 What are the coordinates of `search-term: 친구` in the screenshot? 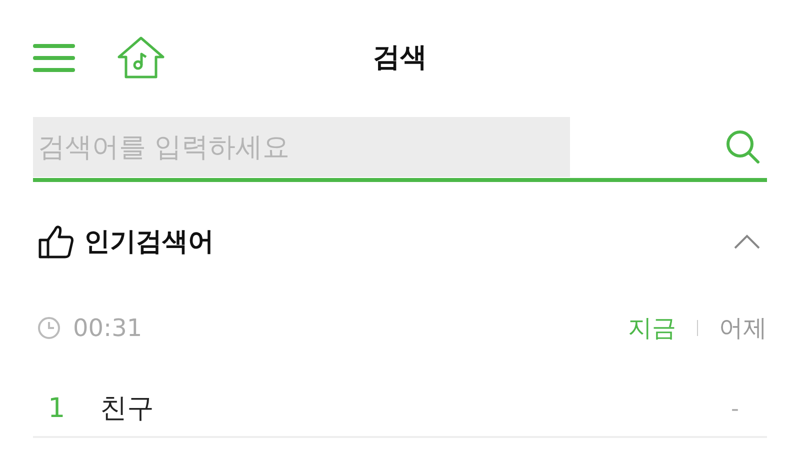 It's located at (127, 409).